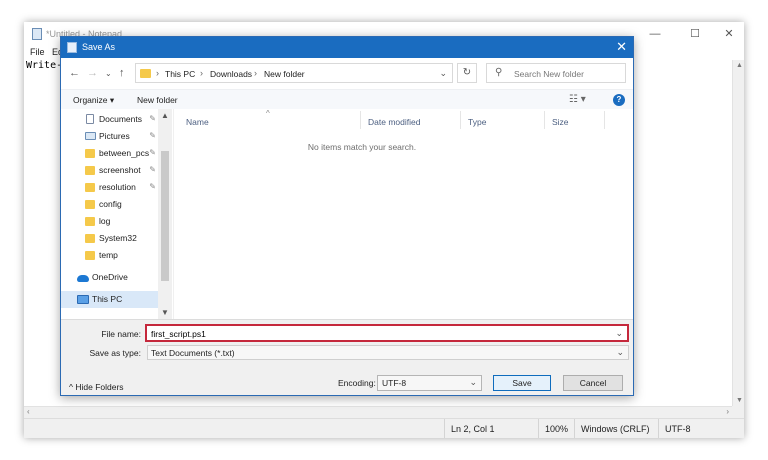 The width and height of the screenshot is (768, 460). Describe the element at coordinates (347, 47) in the screenshot. I see `dialog-title-bar: Save As ✕` at that location.